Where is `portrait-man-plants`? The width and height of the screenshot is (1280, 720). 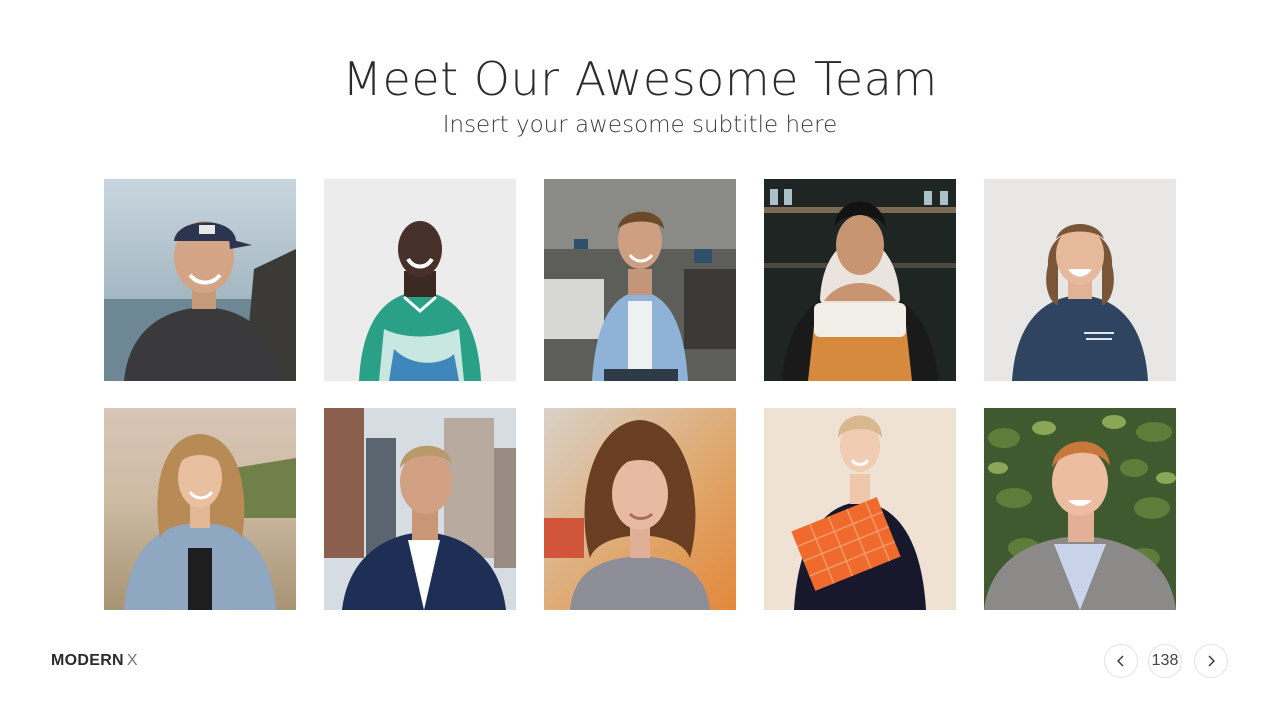
portrait-man-plants is located at coordinates (1080, 509).